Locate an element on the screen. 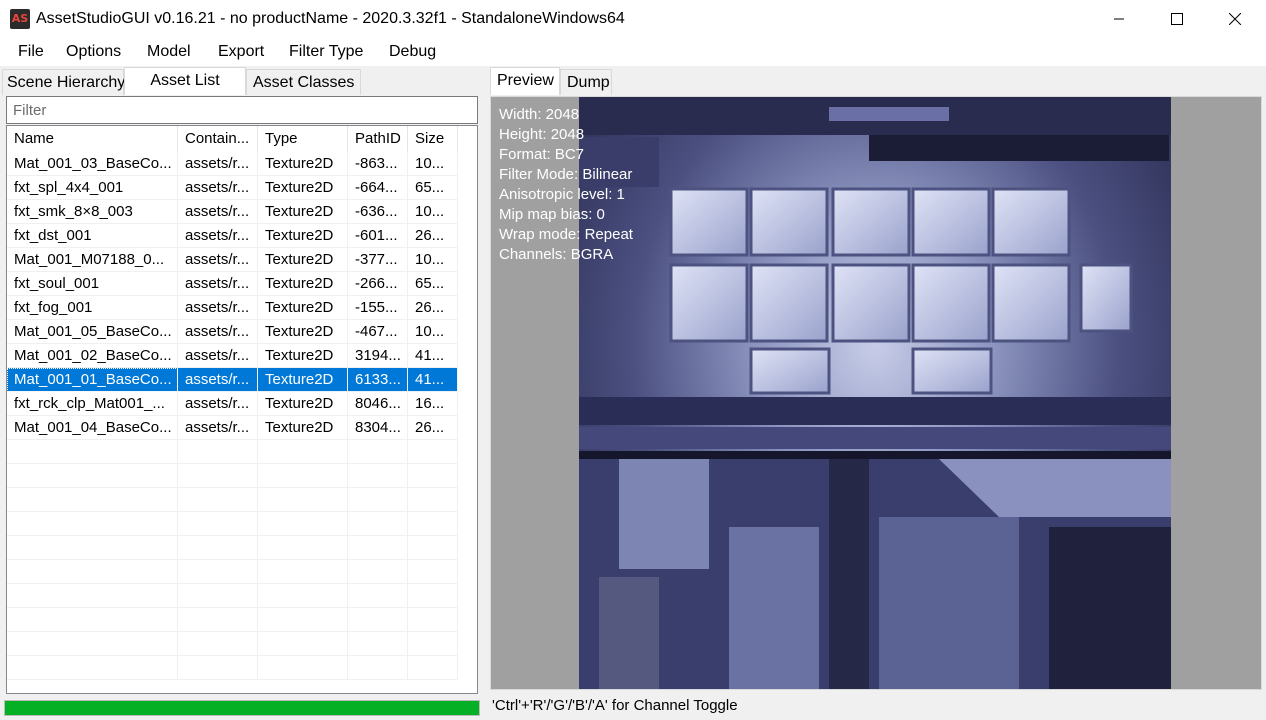 This screenshot has height=720, width=1266. filter-field is located at coordinates (242, 110).